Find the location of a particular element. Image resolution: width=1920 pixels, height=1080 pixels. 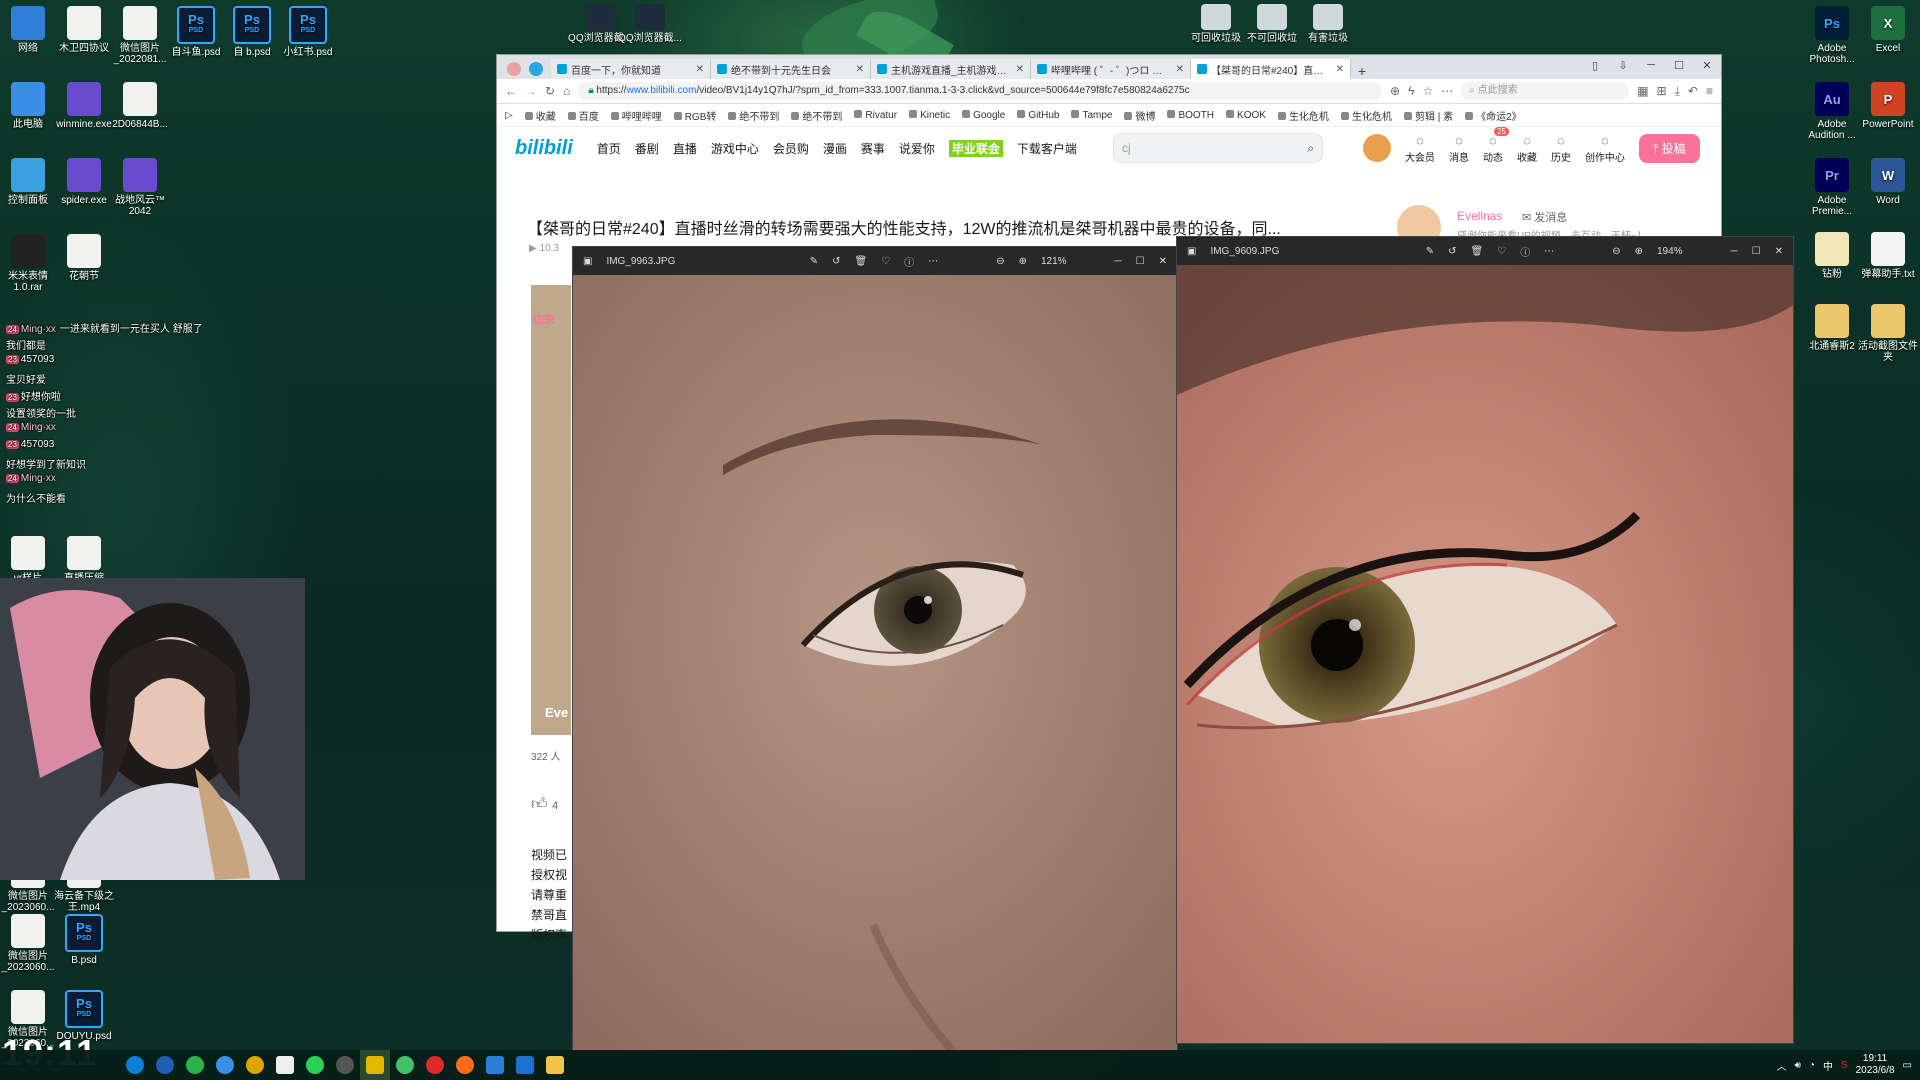

sogou-icon: S is located at coordinates (1844, 1065).